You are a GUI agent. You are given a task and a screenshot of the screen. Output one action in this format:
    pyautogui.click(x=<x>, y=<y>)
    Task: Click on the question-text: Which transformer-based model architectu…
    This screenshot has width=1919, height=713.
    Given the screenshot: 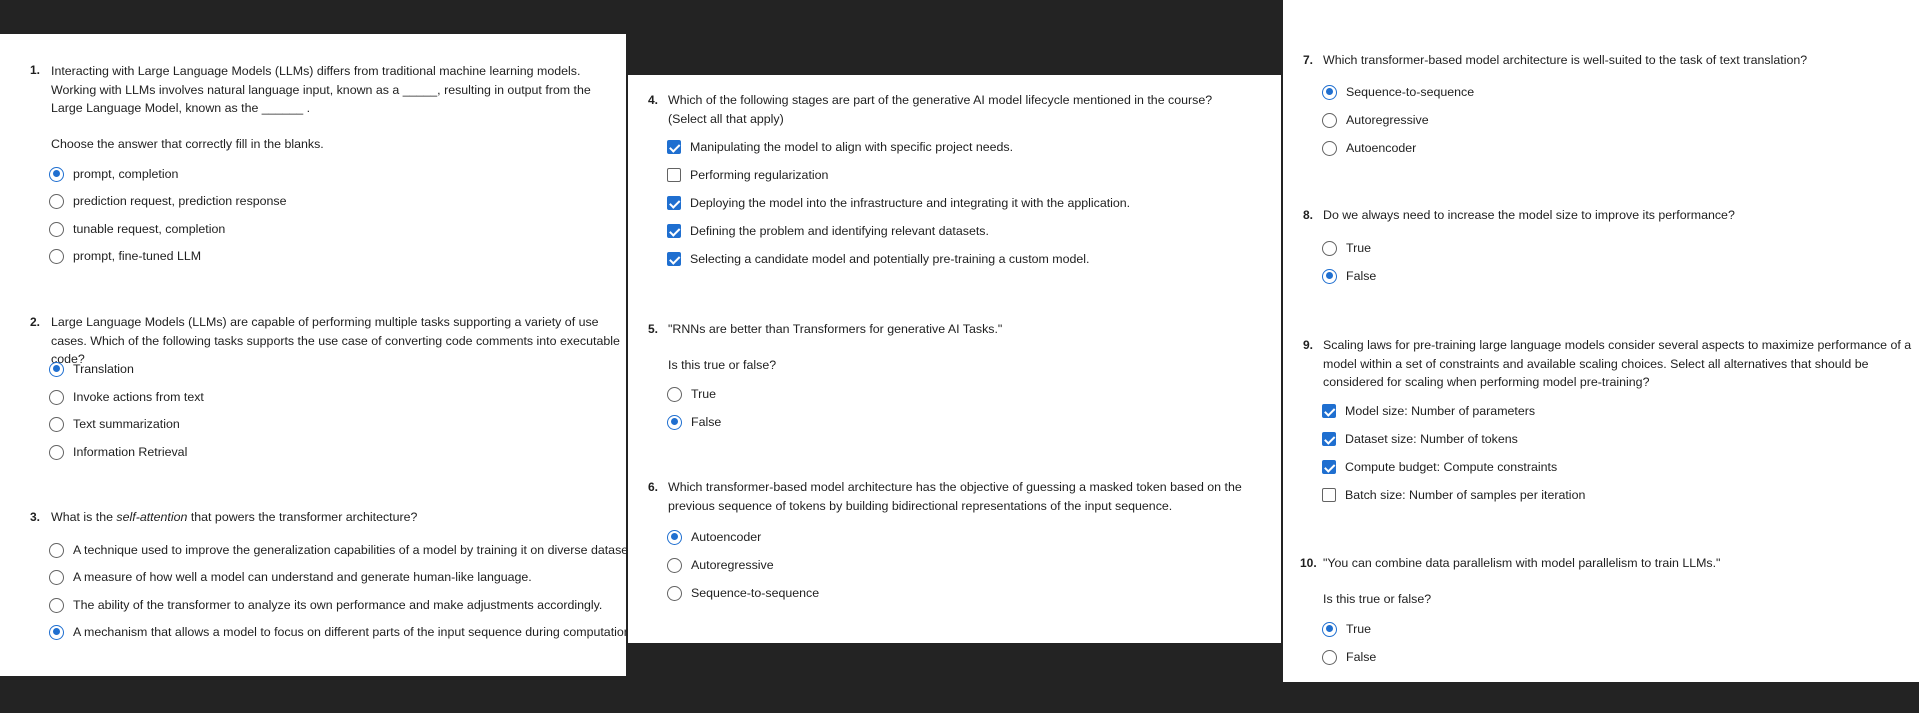 What is the action you would take?
    pyautogui.click(x=955, y=496)
    